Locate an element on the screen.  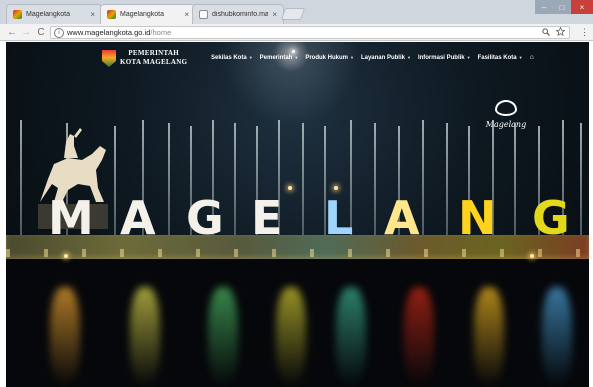
nav-fasilitas-kota: Fasilitas Kota ▼ is located at coordinates (500, 58).